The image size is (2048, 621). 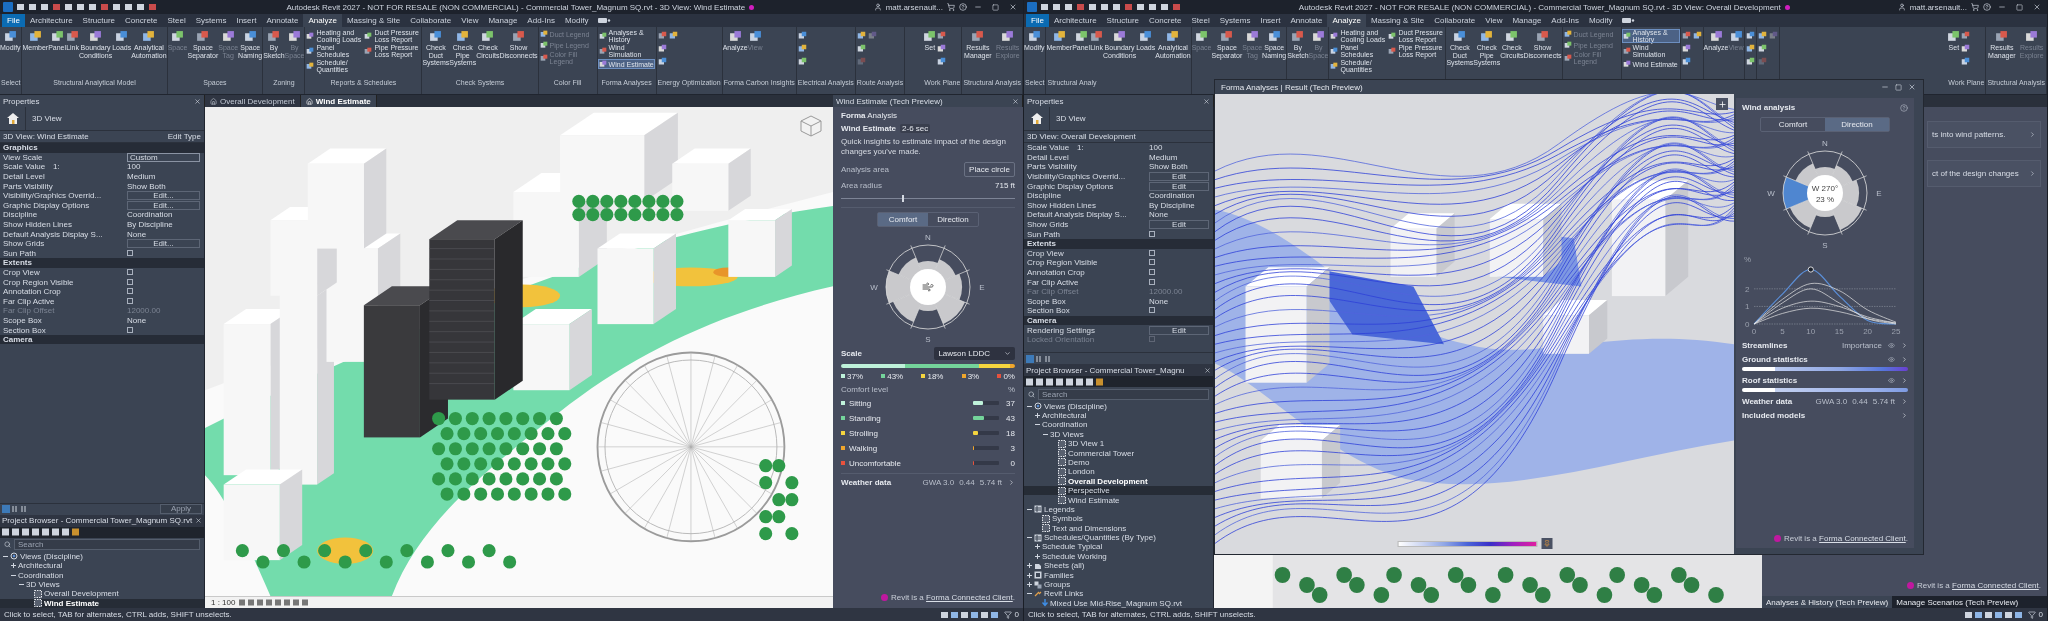 I want to click on dock-tab: Analyses & History (Tech Preview), so click(x=1827, y=602).